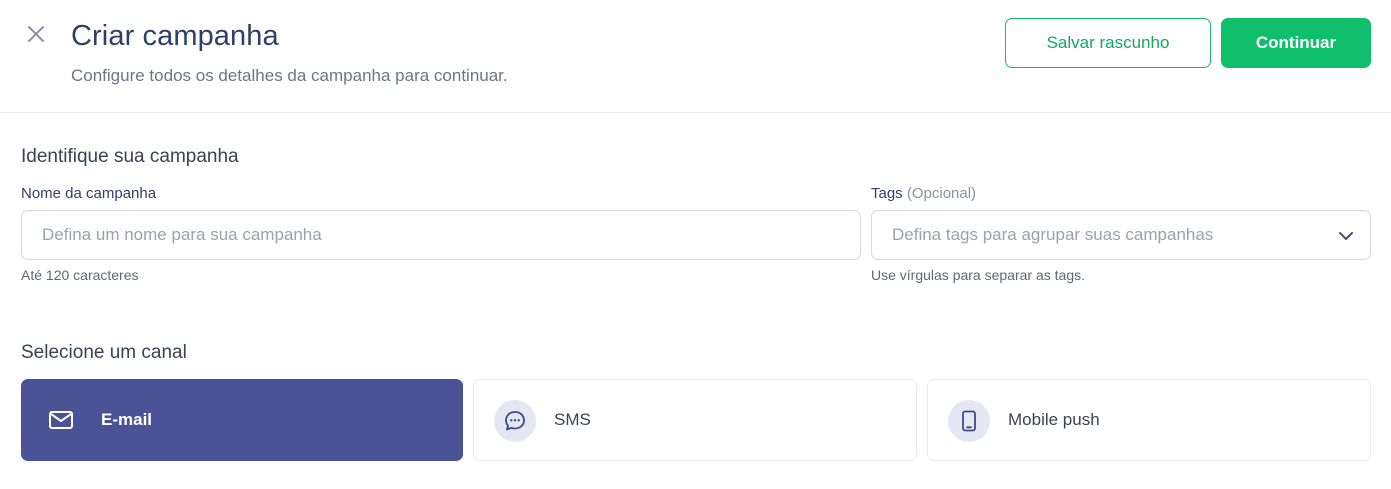  I want to click on page-title: Criar campanha, so click(175, 36).